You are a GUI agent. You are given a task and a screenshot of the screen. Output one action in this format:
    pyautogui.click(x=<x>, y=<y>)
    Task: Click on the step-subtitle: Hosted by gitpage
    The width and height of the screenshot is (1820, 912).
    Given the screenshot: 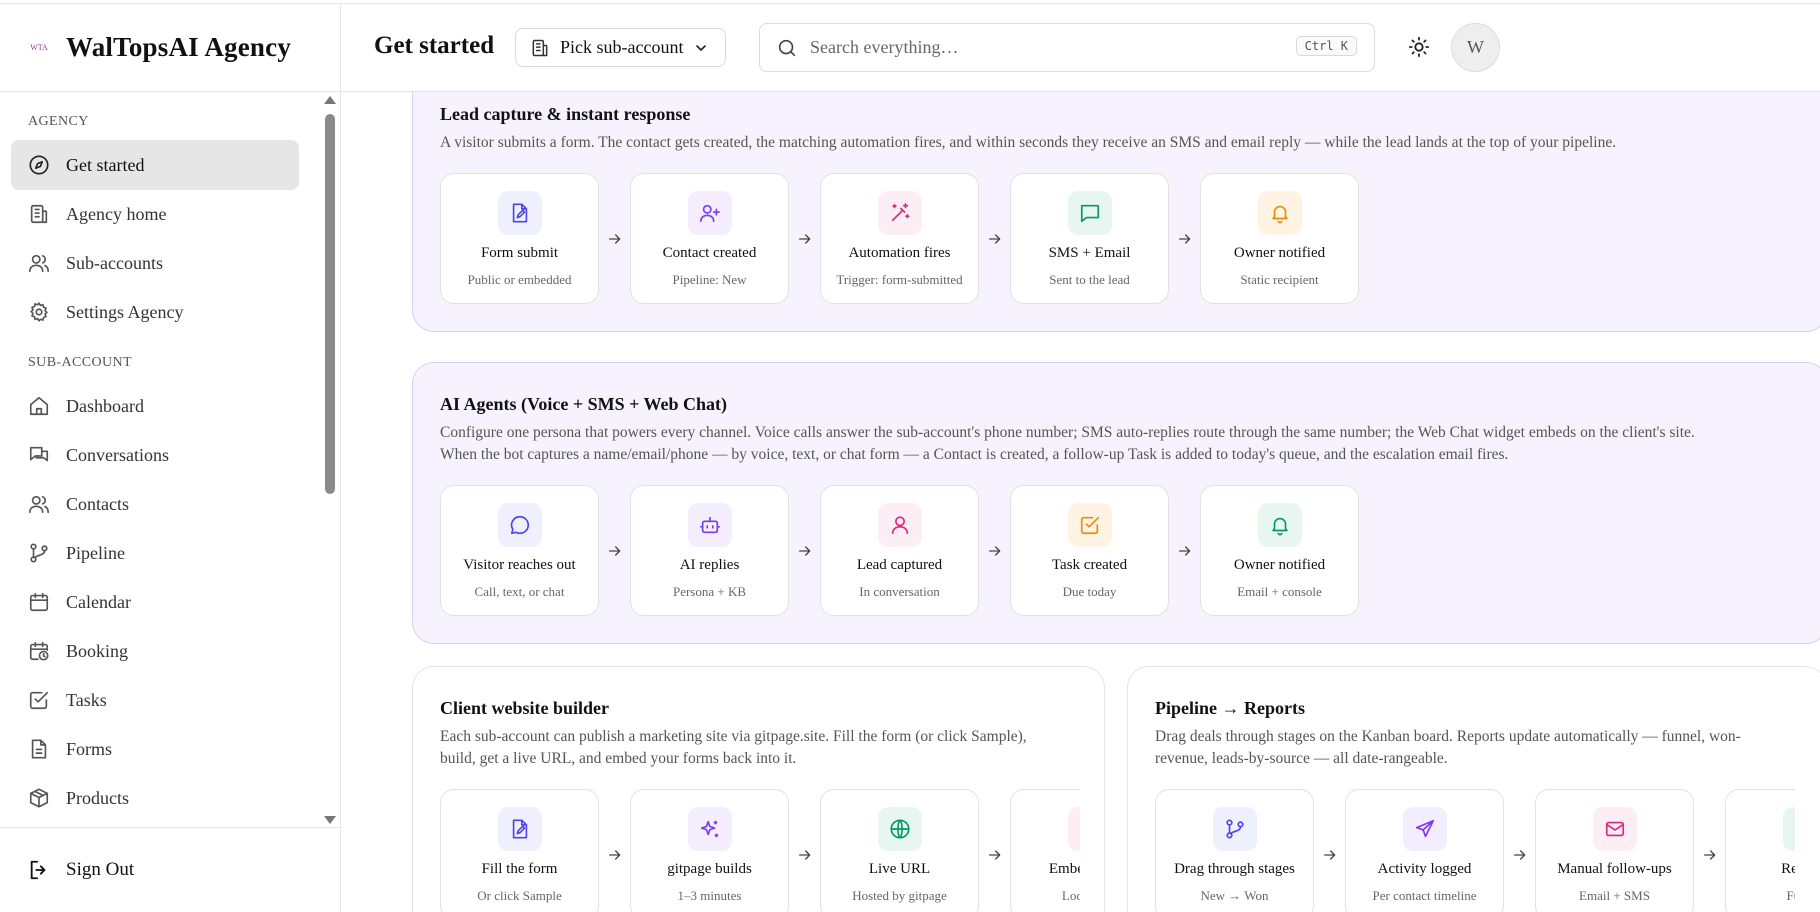 What is the action you would take?
    pyautogui.click(x=899, y=895)
    